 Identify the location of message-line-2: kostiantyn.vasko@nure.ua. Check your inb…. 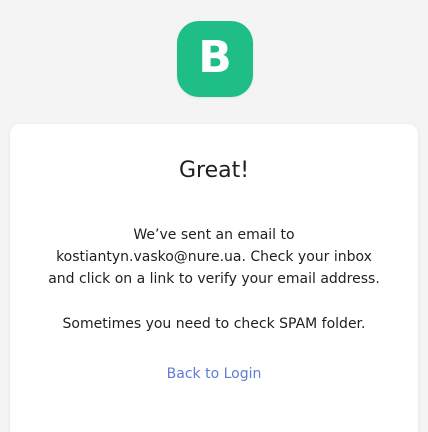
(214, 257).